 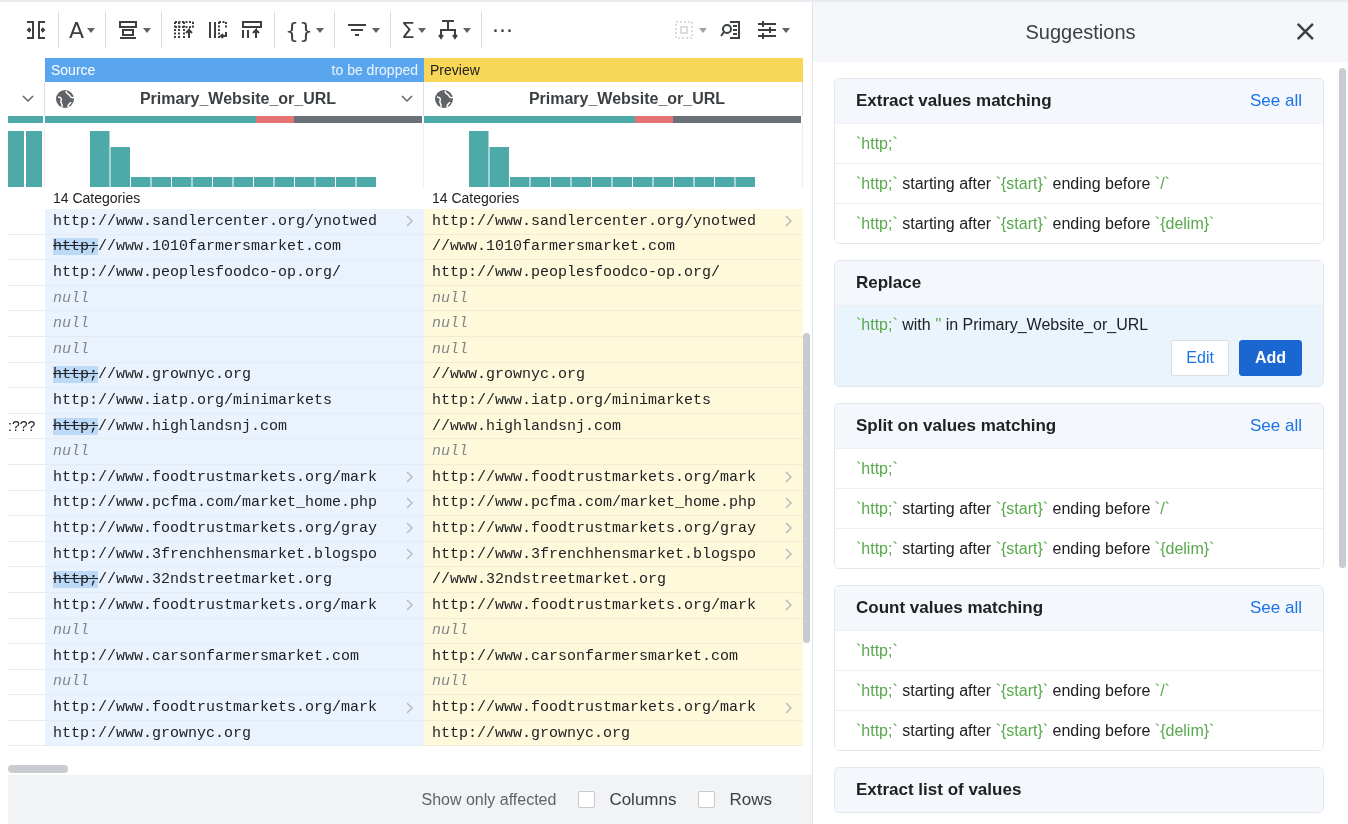 I want to click on sliders-icon, so click(x=767, y=30).